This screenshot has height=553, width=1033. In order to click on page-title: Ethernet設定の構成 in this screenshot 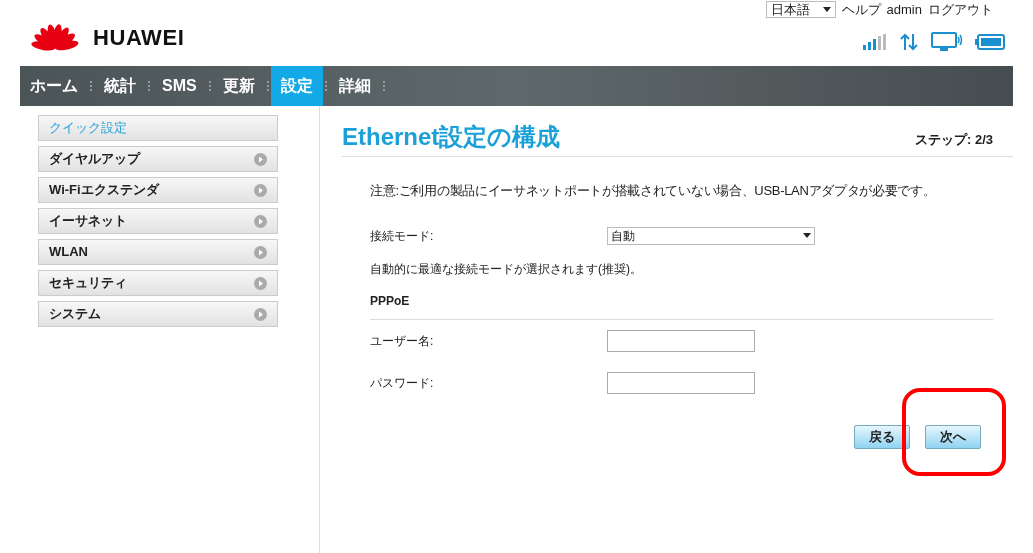, I will do `click(451, 137)`.